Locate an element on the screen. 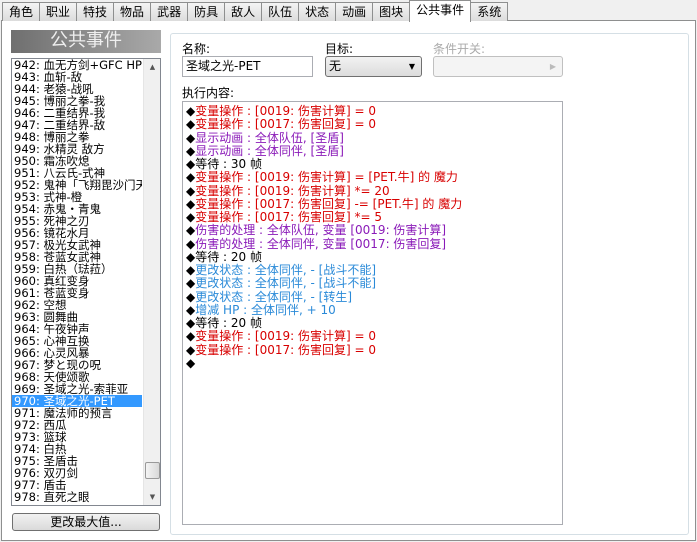  command-text: 等待 : 30 帧 is located at coordinates (228, 164).